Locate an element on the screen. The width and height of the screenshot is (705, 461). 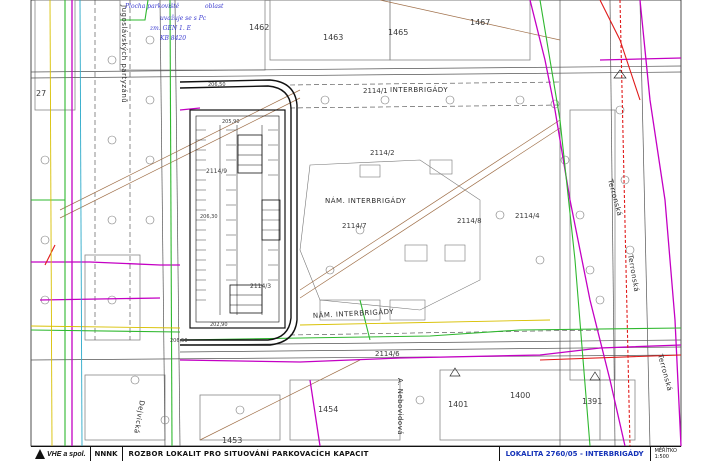
scale-box: MĚŘÍTKO 1:500 is located at coordinates (666, 454).